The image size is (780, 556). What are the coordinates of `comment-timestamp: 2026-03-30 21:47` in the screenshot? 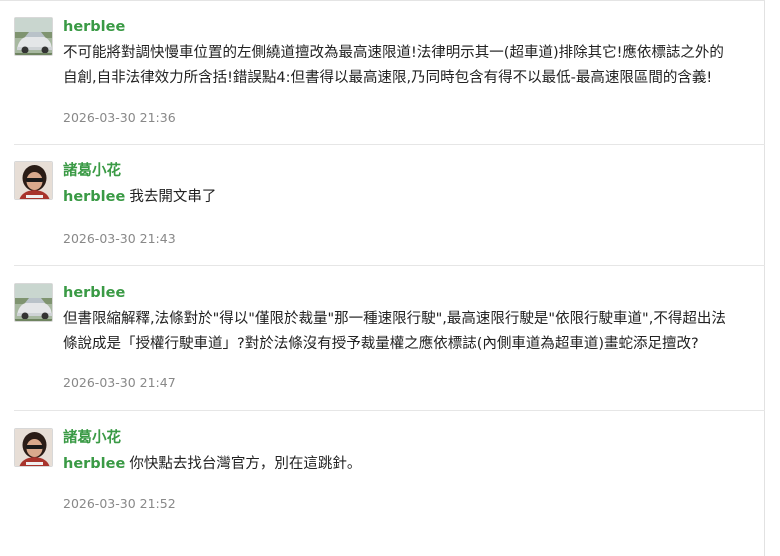 It's located at (119, 382).